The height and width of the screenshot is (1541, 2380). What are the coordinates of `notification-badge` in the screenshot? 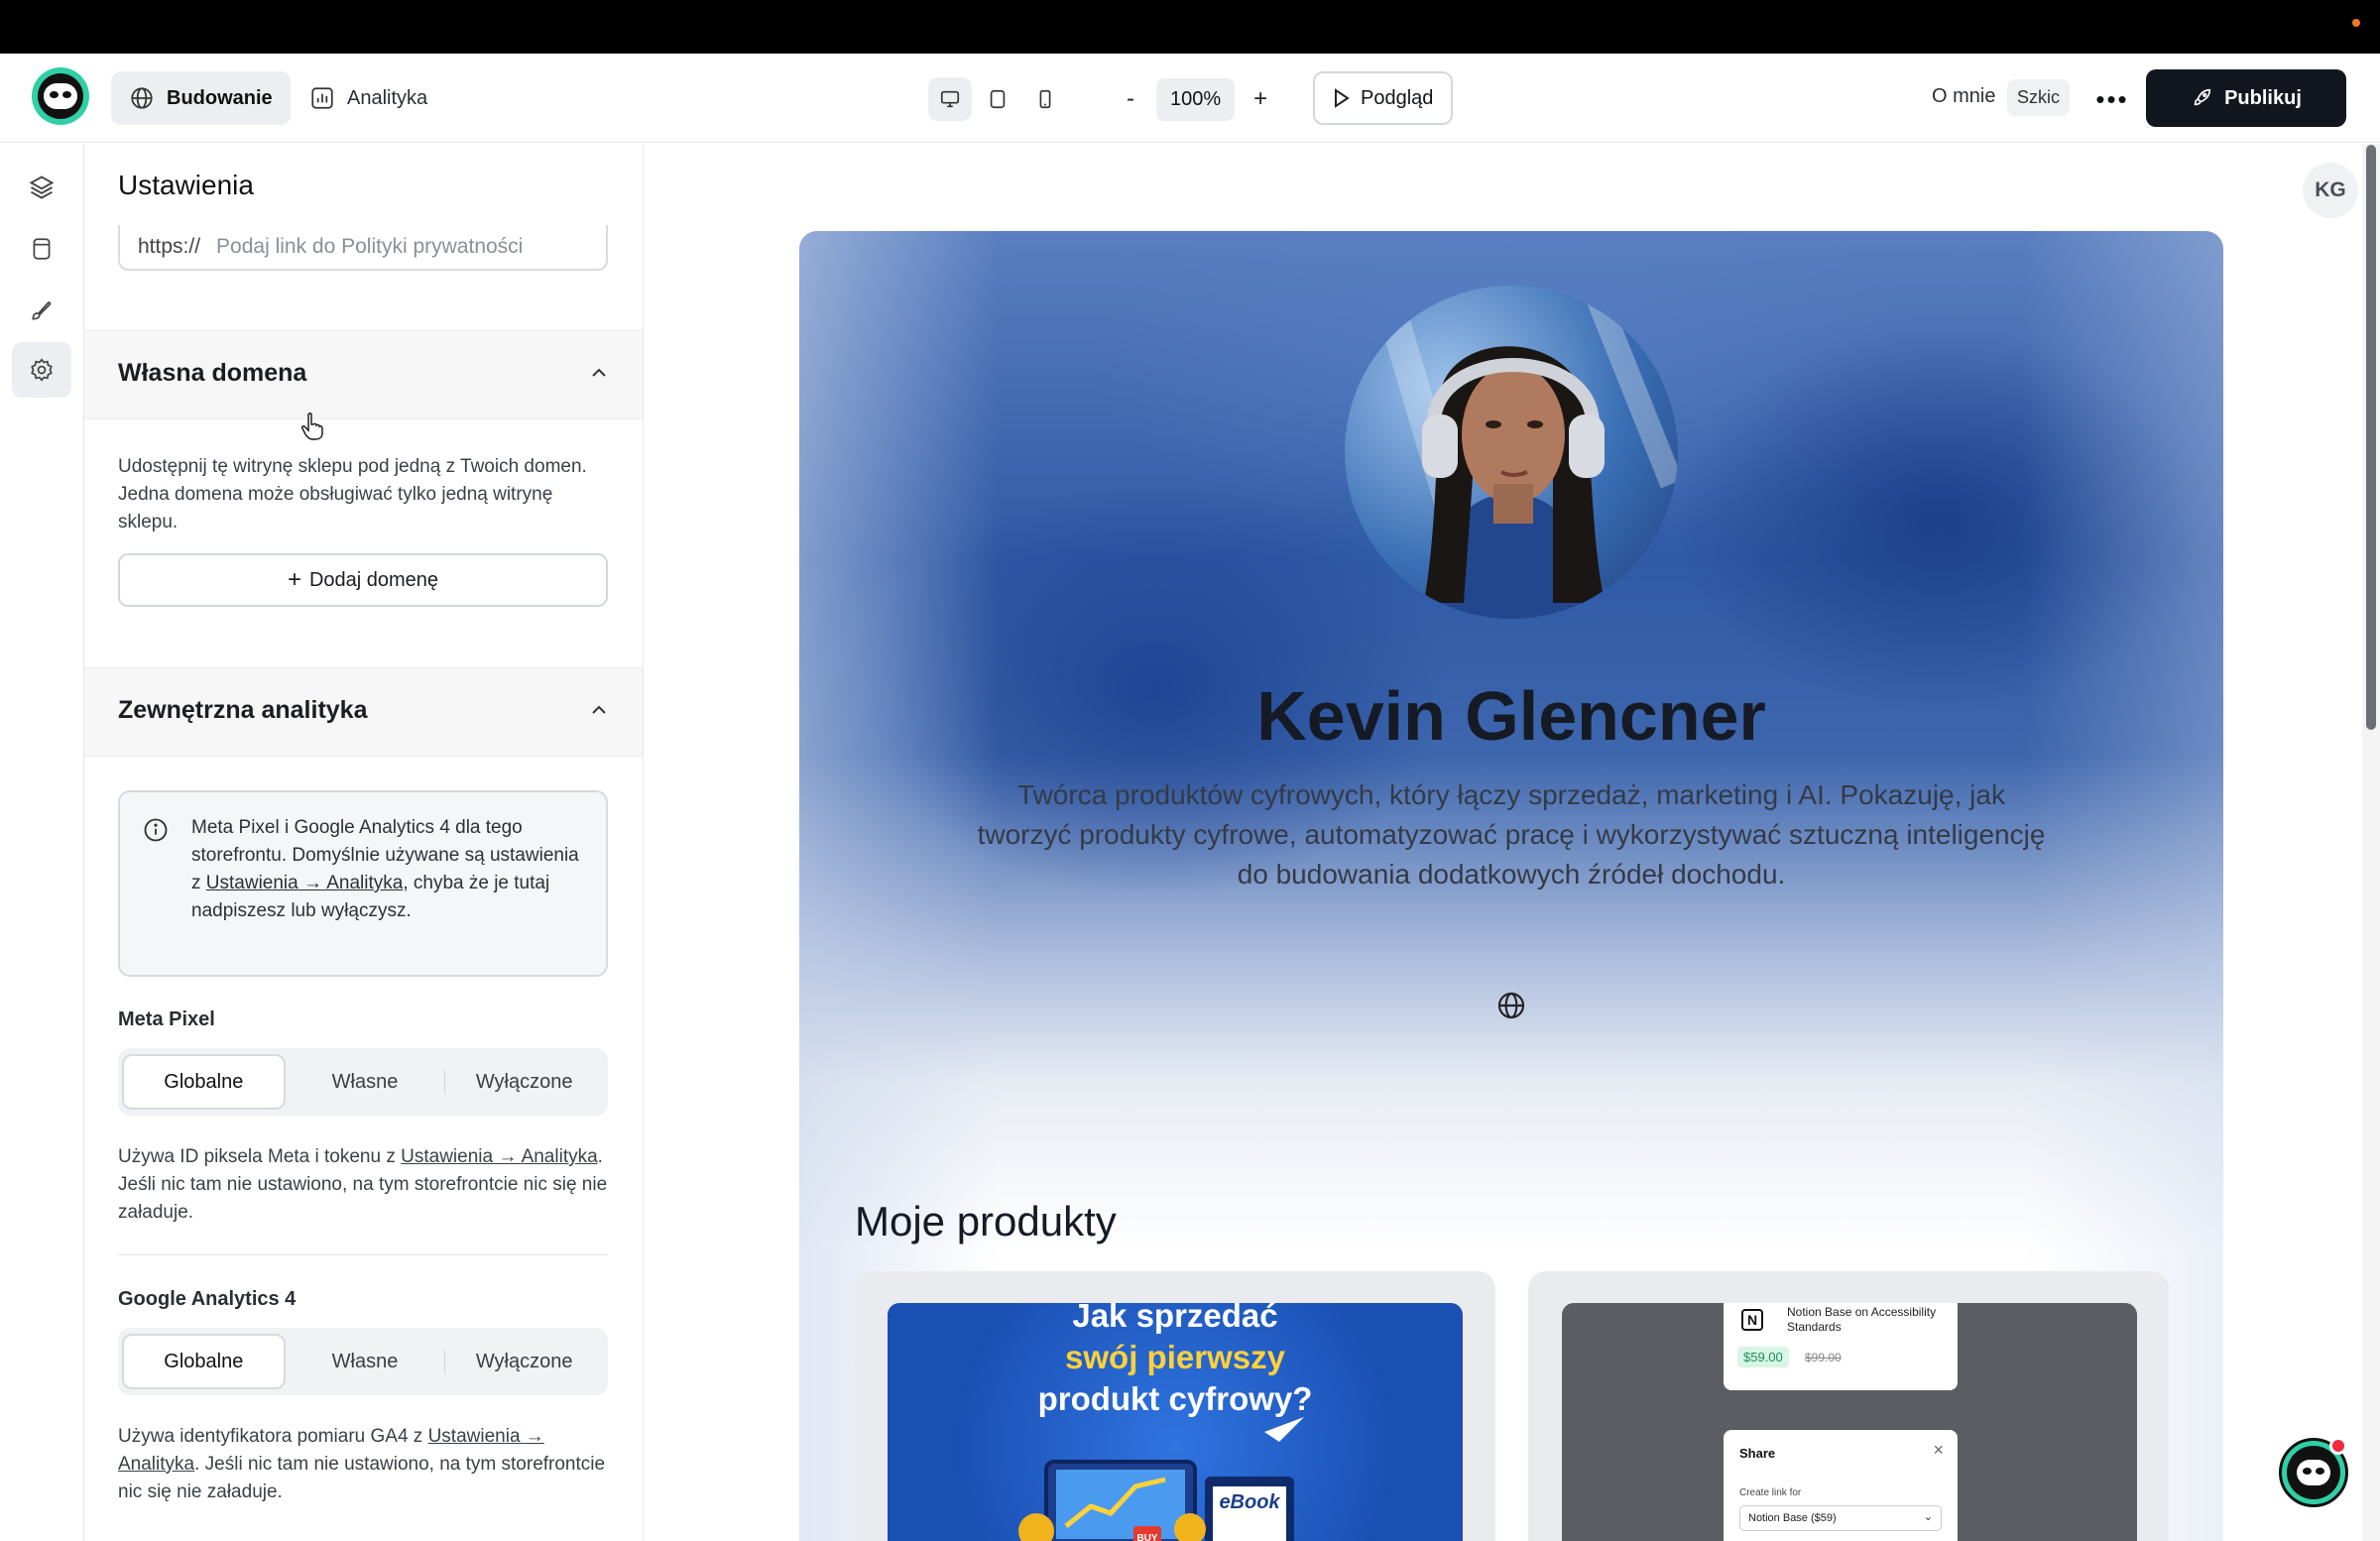 It's located at (2338, 1446).